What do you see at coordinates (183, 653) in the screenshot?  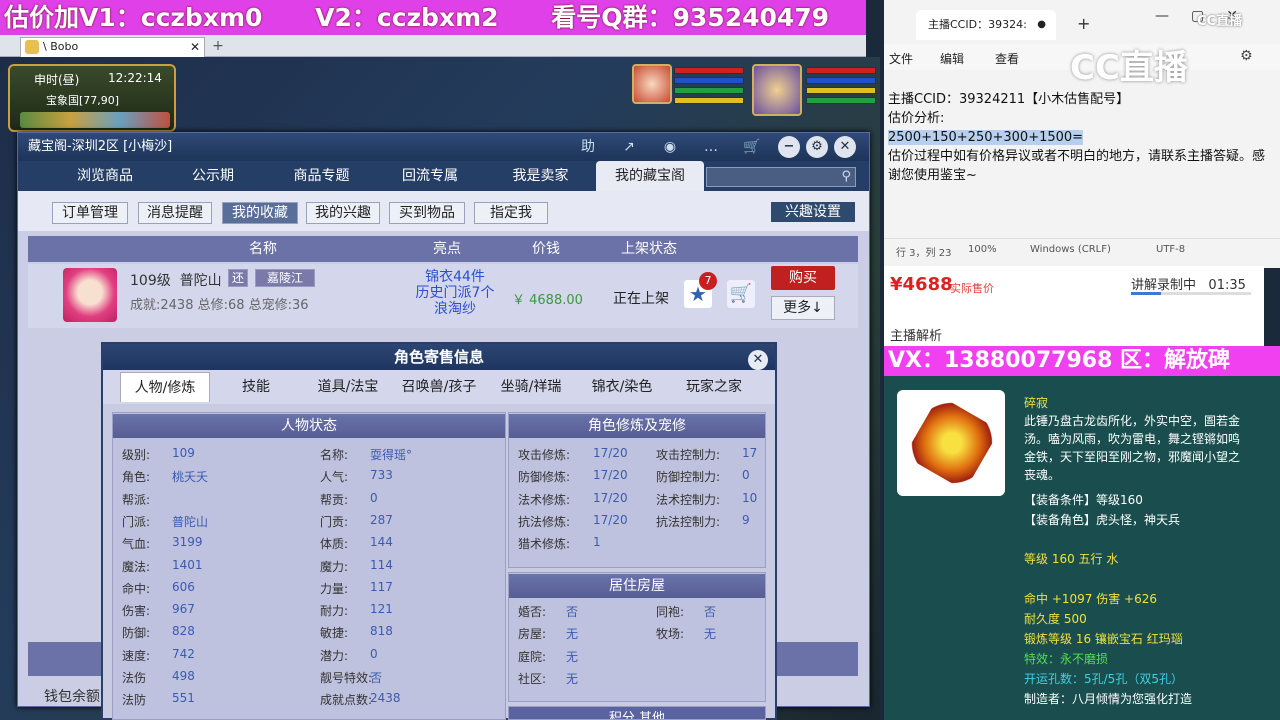 I see `stat-value: 742` at bounding box center [183, 653].